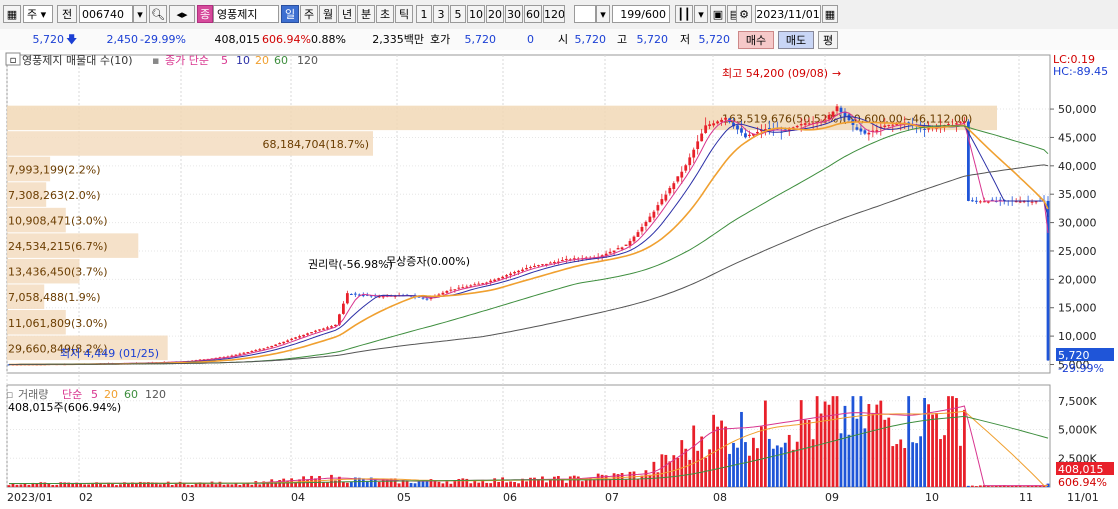  What do you see at coordinates (1077, 137) in the screenshot?
I see `price-tick-label: 45,000` at bounding box center [1077, 137].